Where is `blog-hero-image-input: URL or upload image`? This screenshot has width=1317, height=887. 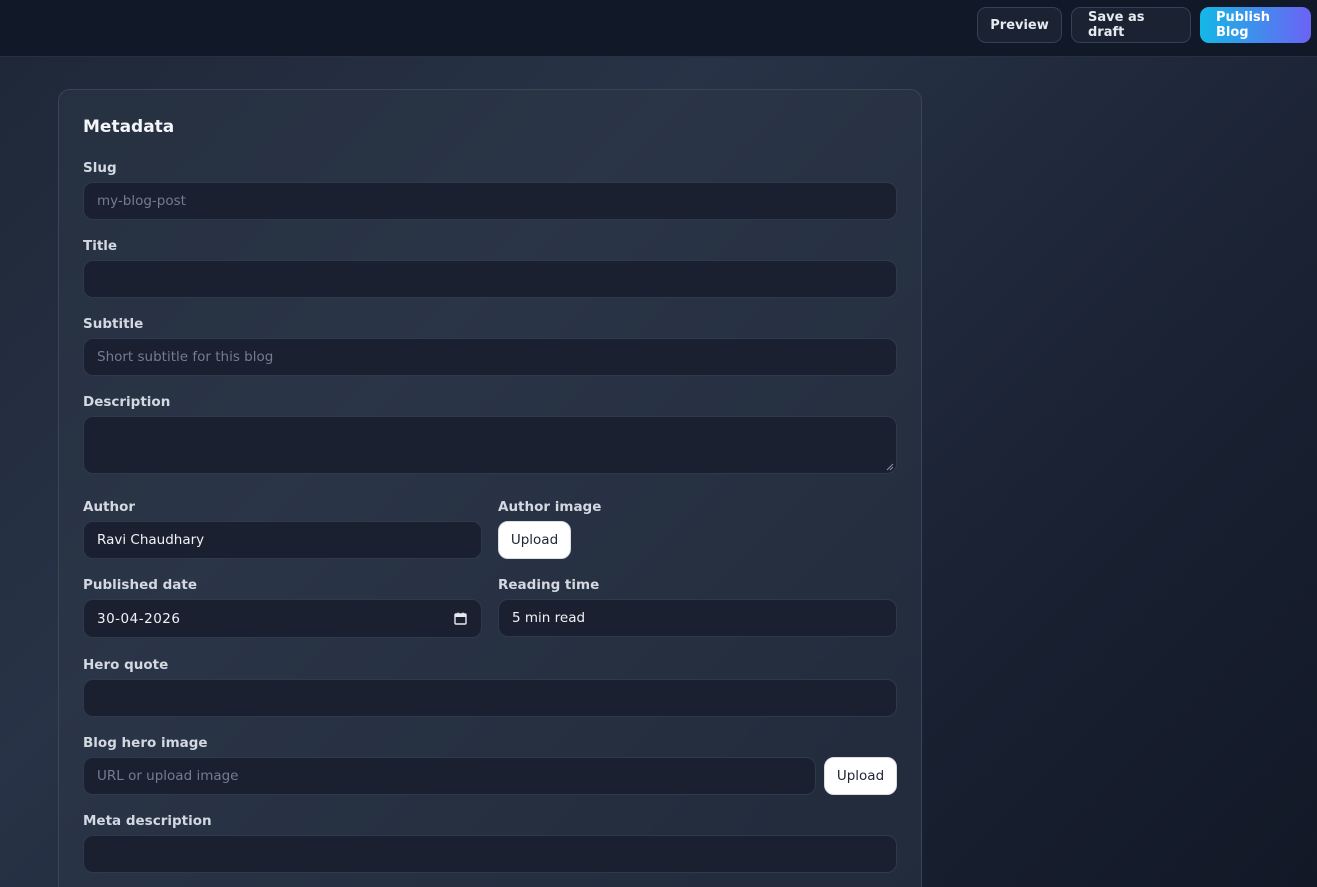
blog-hero-image-input: URL or upload image is located at coordinates (449, 776).